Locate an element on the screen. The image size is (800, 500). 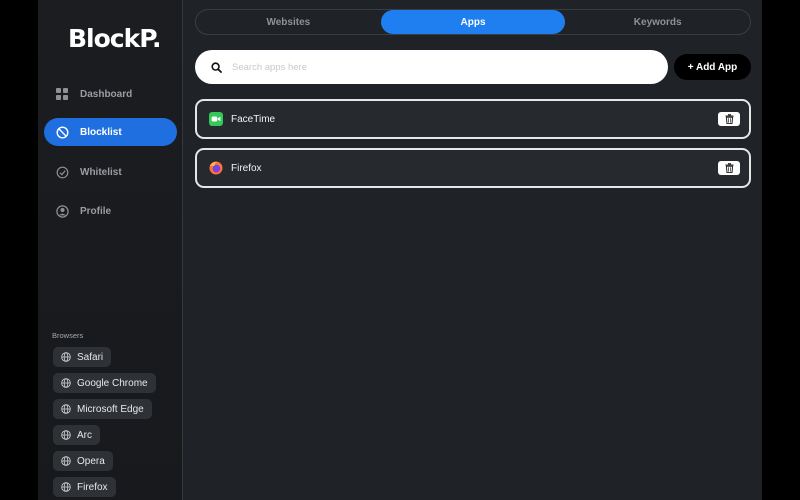
user-circle-icon is located at coordinates (62, 211).